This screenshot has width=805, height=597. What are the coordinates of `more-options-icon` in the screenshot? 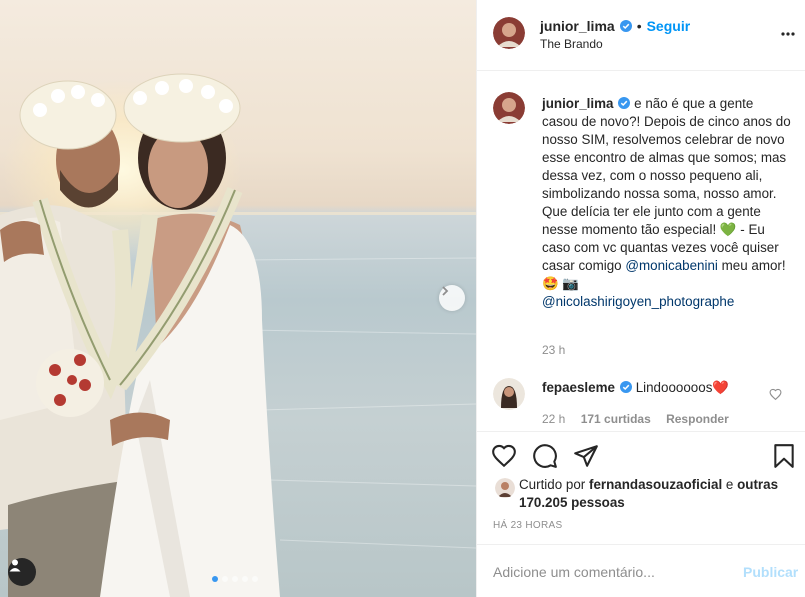 It's located at (788, 34).